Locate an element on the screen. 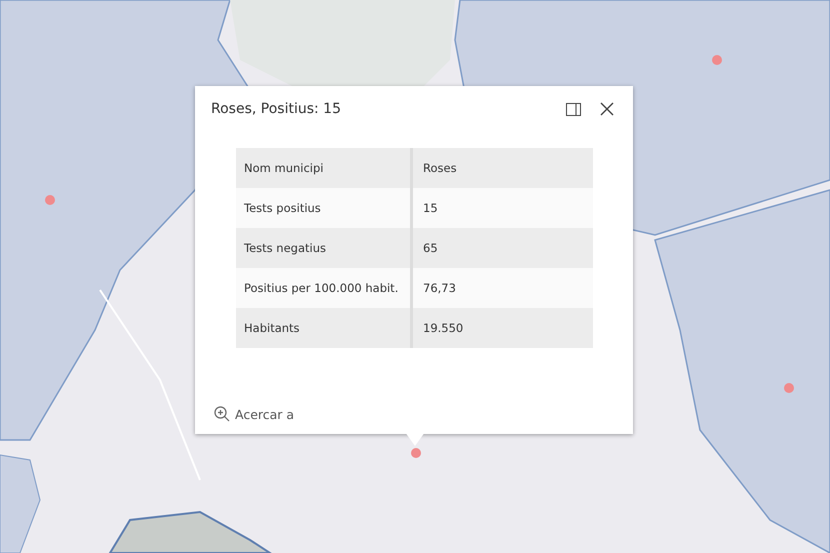 The width and height of the screenshot is (830, 553). field-name-cell: Habitants is located at coordinates (324, 328).